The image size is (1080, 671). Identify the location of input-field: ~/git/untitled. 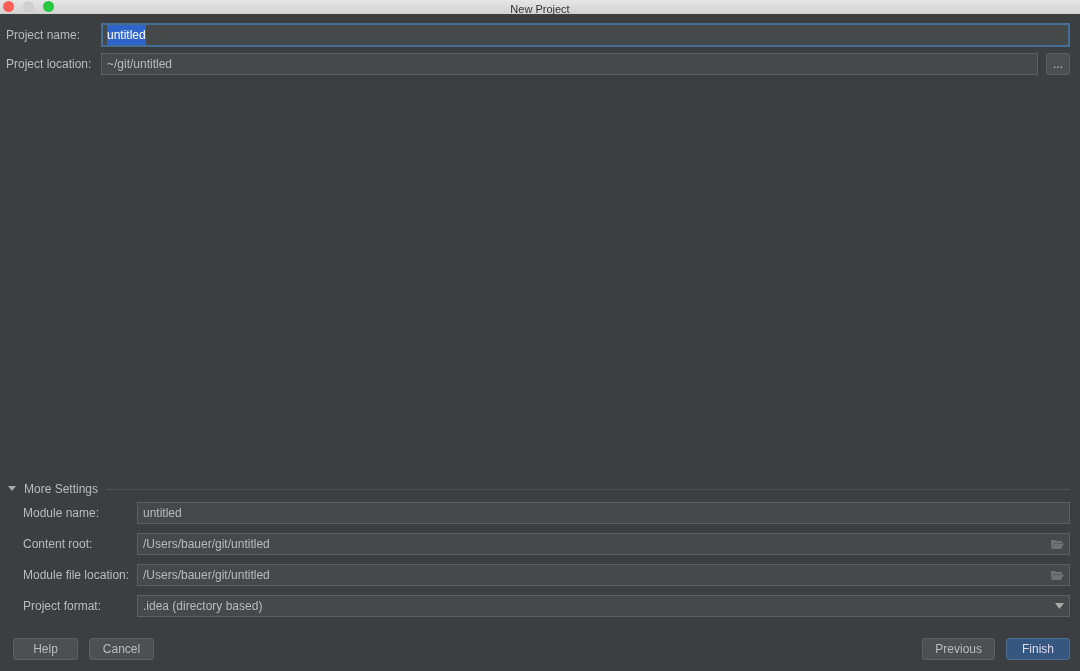
(569, 64).